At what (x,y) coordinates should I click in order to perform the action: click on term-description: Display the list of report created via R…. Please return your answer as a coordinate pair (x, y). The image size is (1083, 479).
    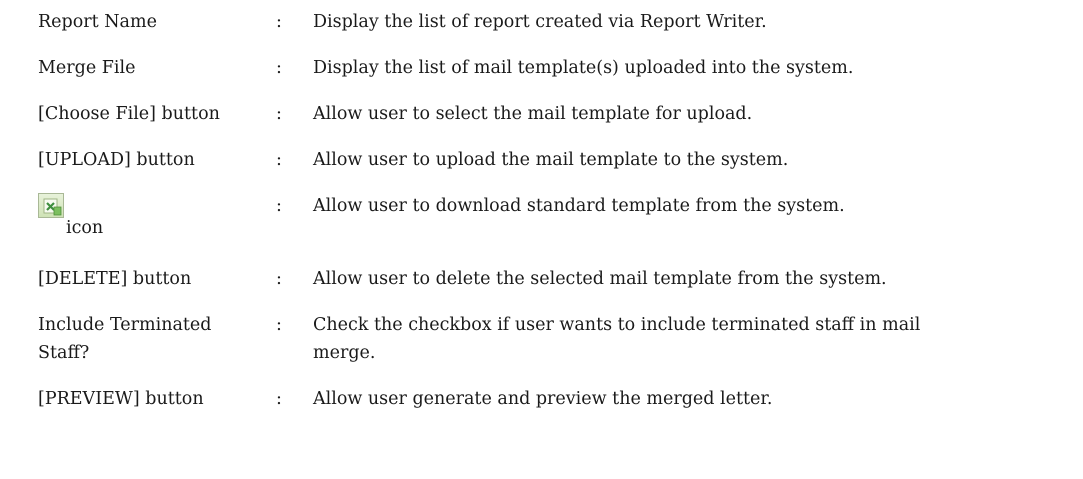
    Looking at the image, I should click on (540, 22).